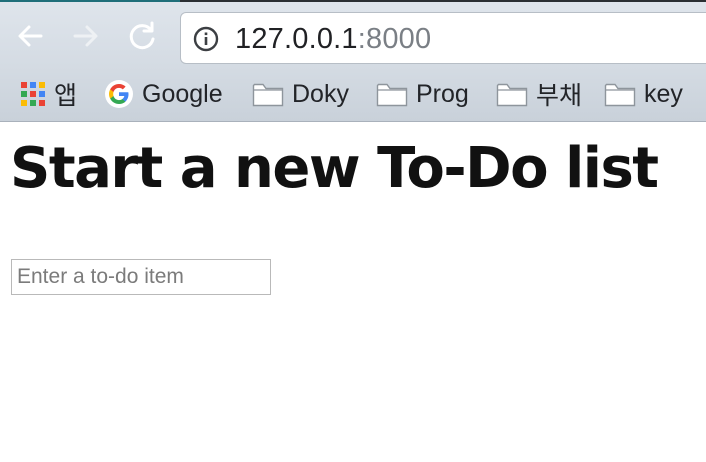 Image resolution: width=706 pixels, height=462 pixels. Describe the element at coordinates (141, 277) in the screenshot. I see `new-todo-input` at that location.